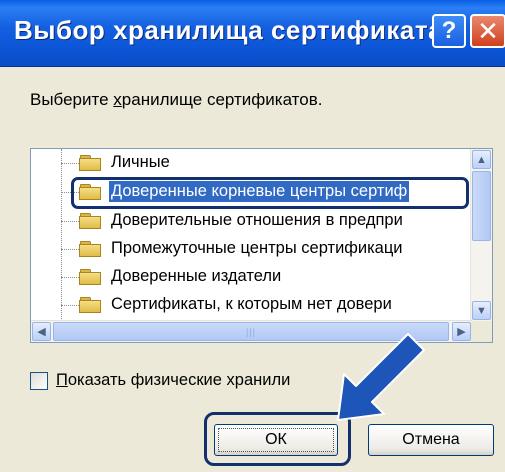 Image resolution: width=505 pixels, height=472 pixels. Describe the element at coordinates (117, 99) in the screenshot. I see `instruction-accelerator: х` at that location.